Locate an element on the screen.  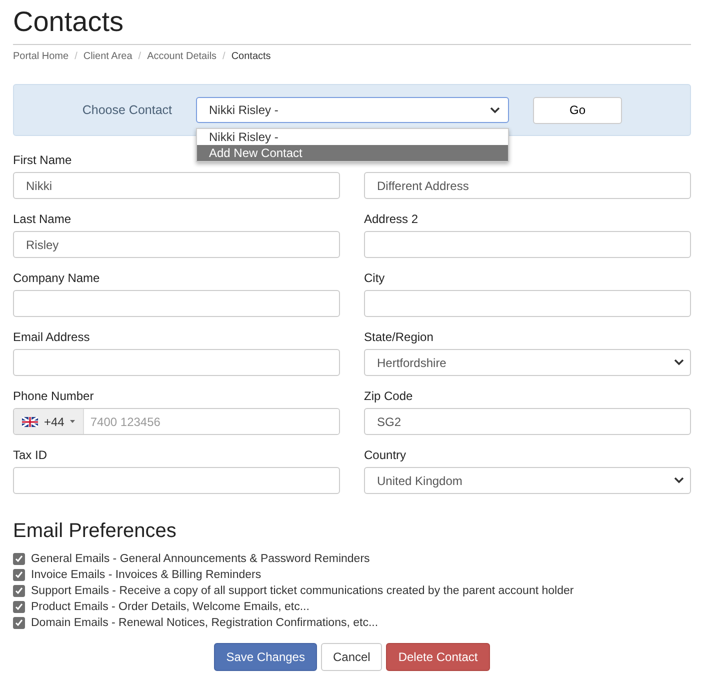
dropdown-option: Nikki Risley - is located at coordinates (352, 137).